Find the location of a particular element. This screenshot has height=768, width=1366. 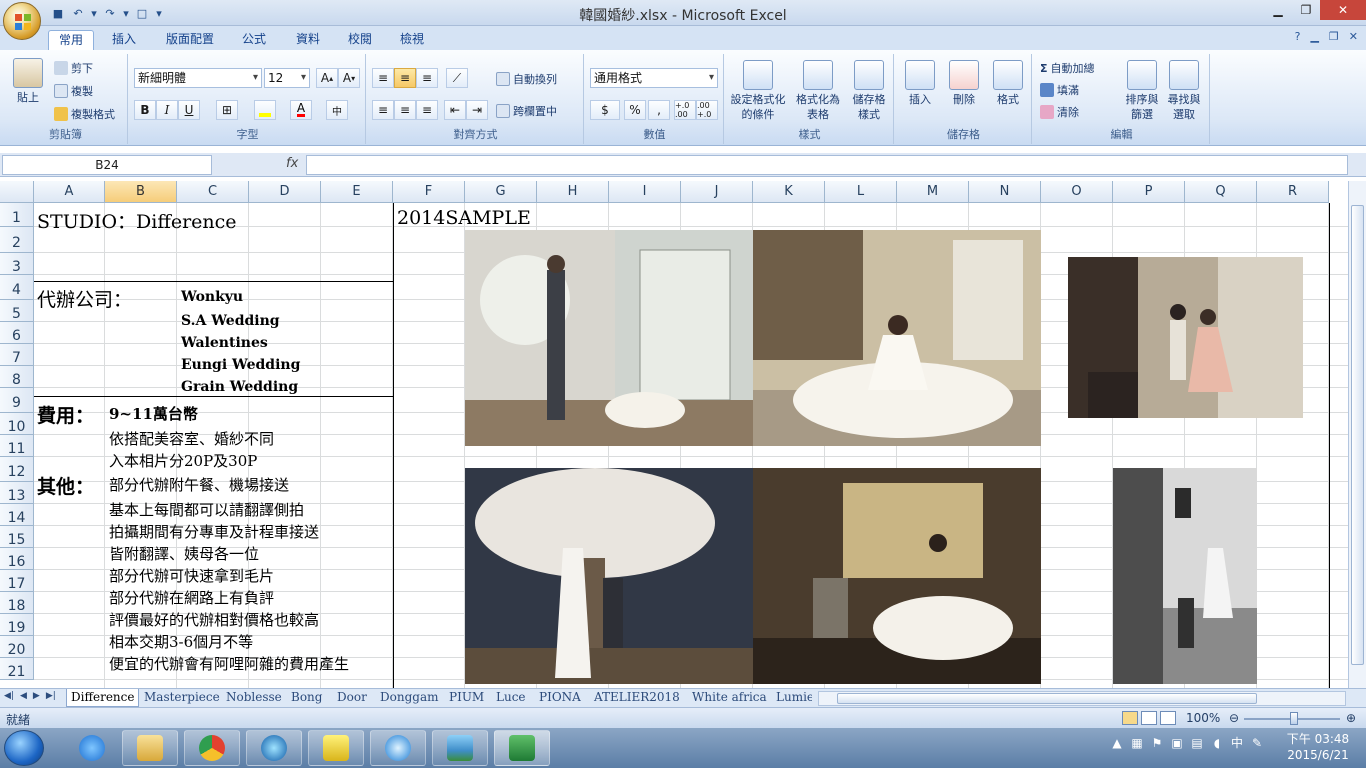

restore-button: ❐ is located at coordinates (1306, 10).